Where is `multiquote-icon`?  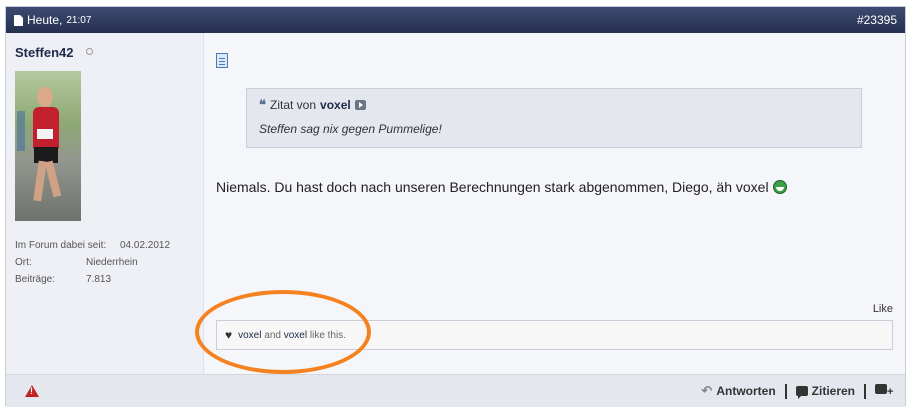 multiquote-icon is located at coordinates (884, 391).